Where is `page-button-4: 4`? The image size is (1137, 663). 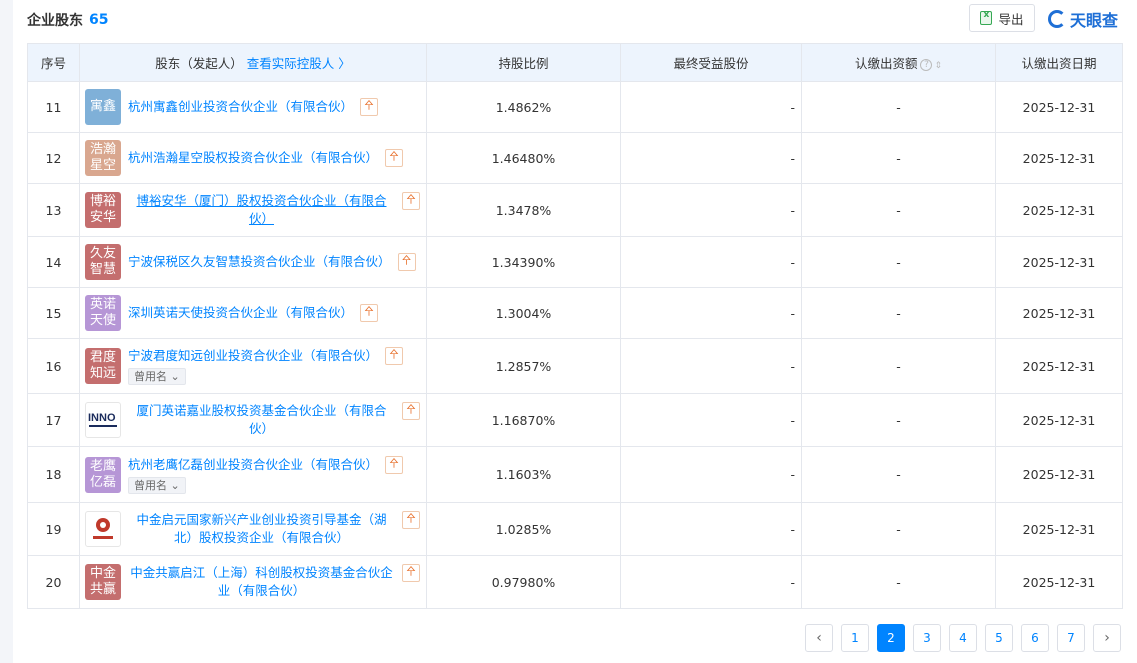 page-button-4: 4 is located at coordinates (963, 638).